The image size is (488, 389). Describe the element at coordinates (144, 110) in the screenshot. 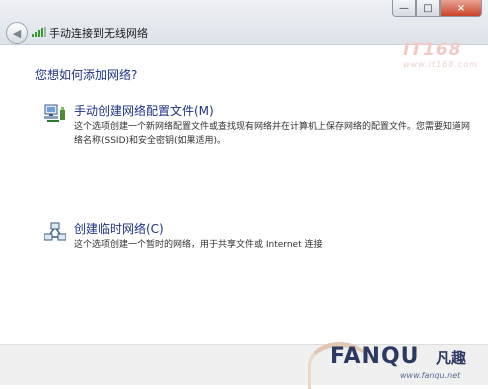

I see `option-title: 手动创建网络配置文件(M)` at that location.